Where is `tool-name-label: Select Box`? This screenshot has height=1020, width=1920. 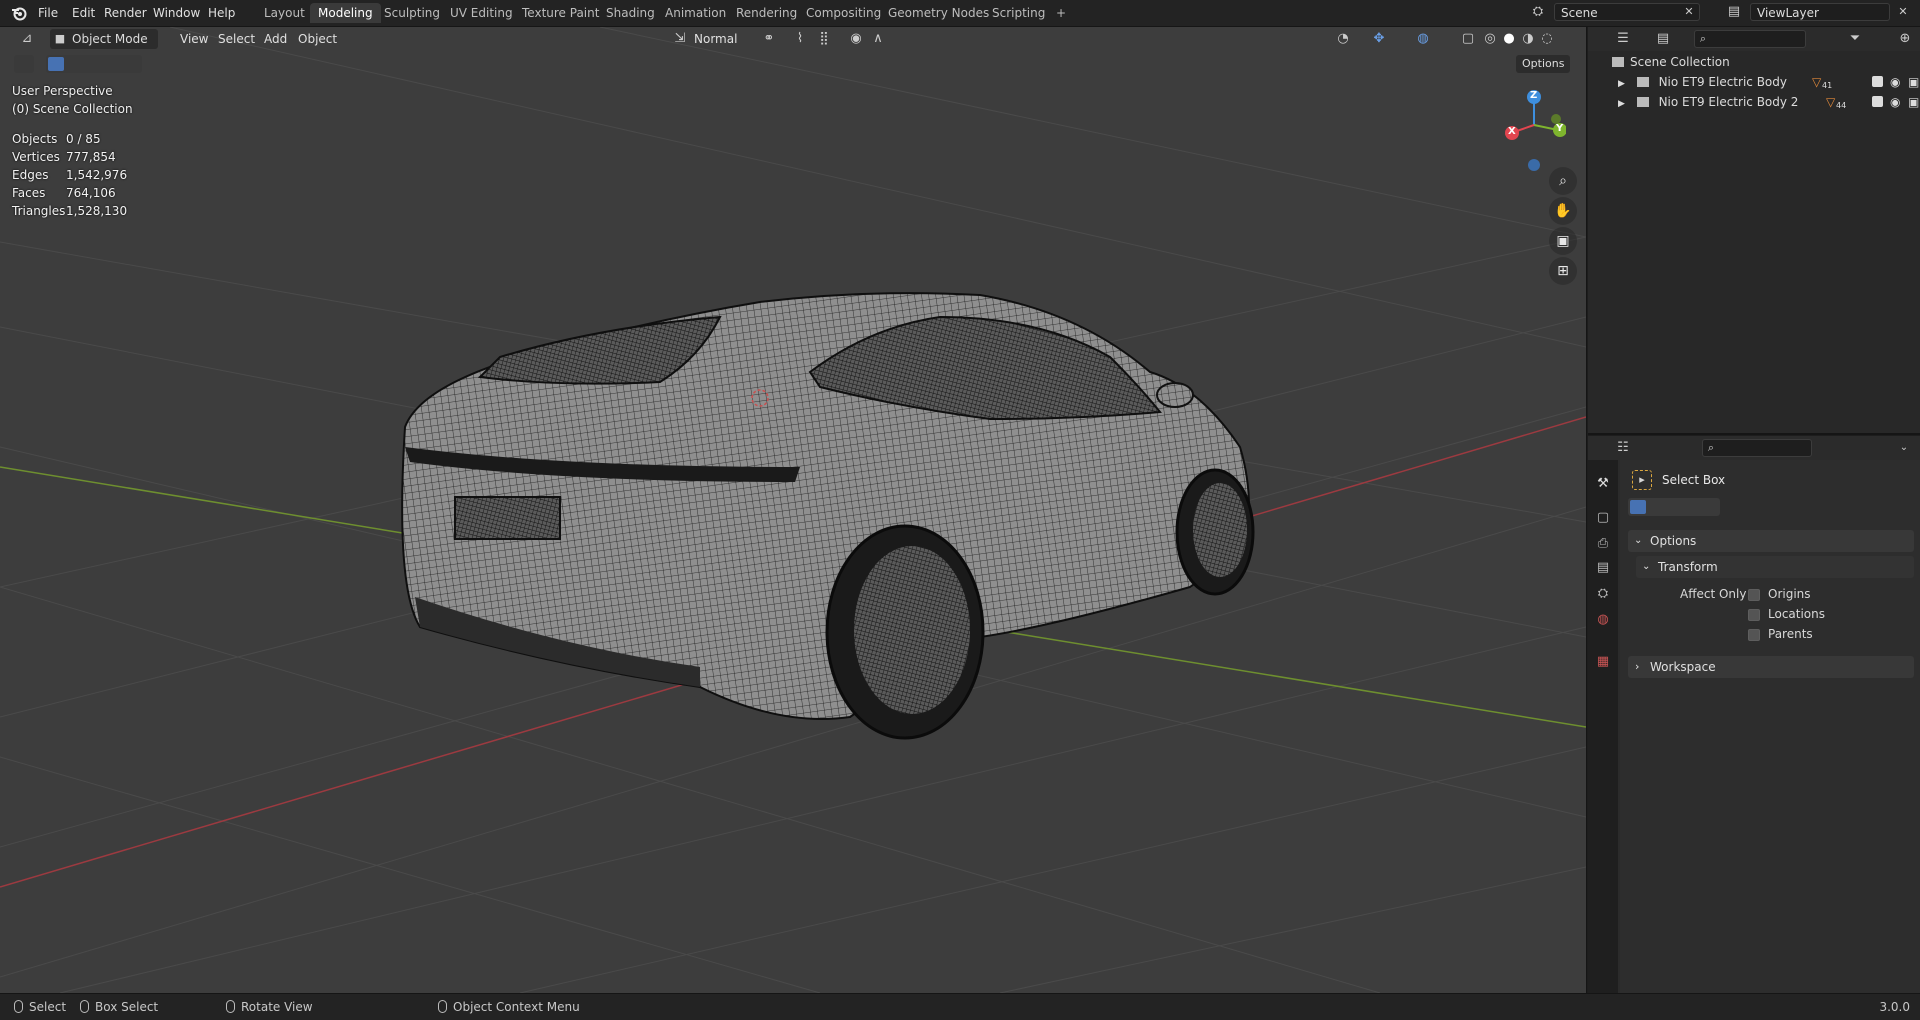
tool-name-label: Select Box is located at coordinates (1694, 480).